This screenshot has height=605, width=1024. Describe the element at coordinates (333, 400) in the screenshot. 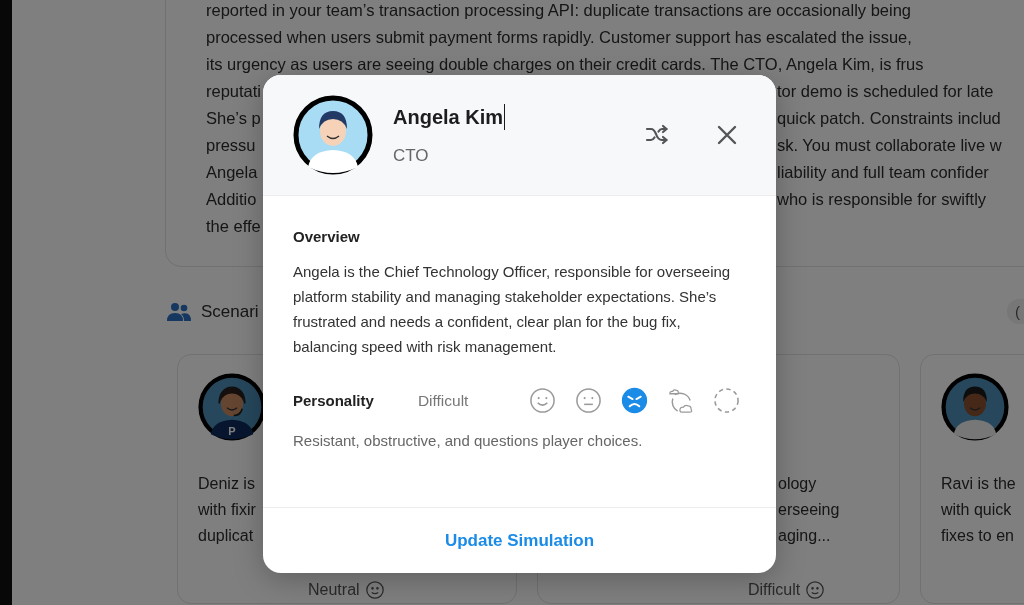

I see `personality-heading: Personality` at that location.